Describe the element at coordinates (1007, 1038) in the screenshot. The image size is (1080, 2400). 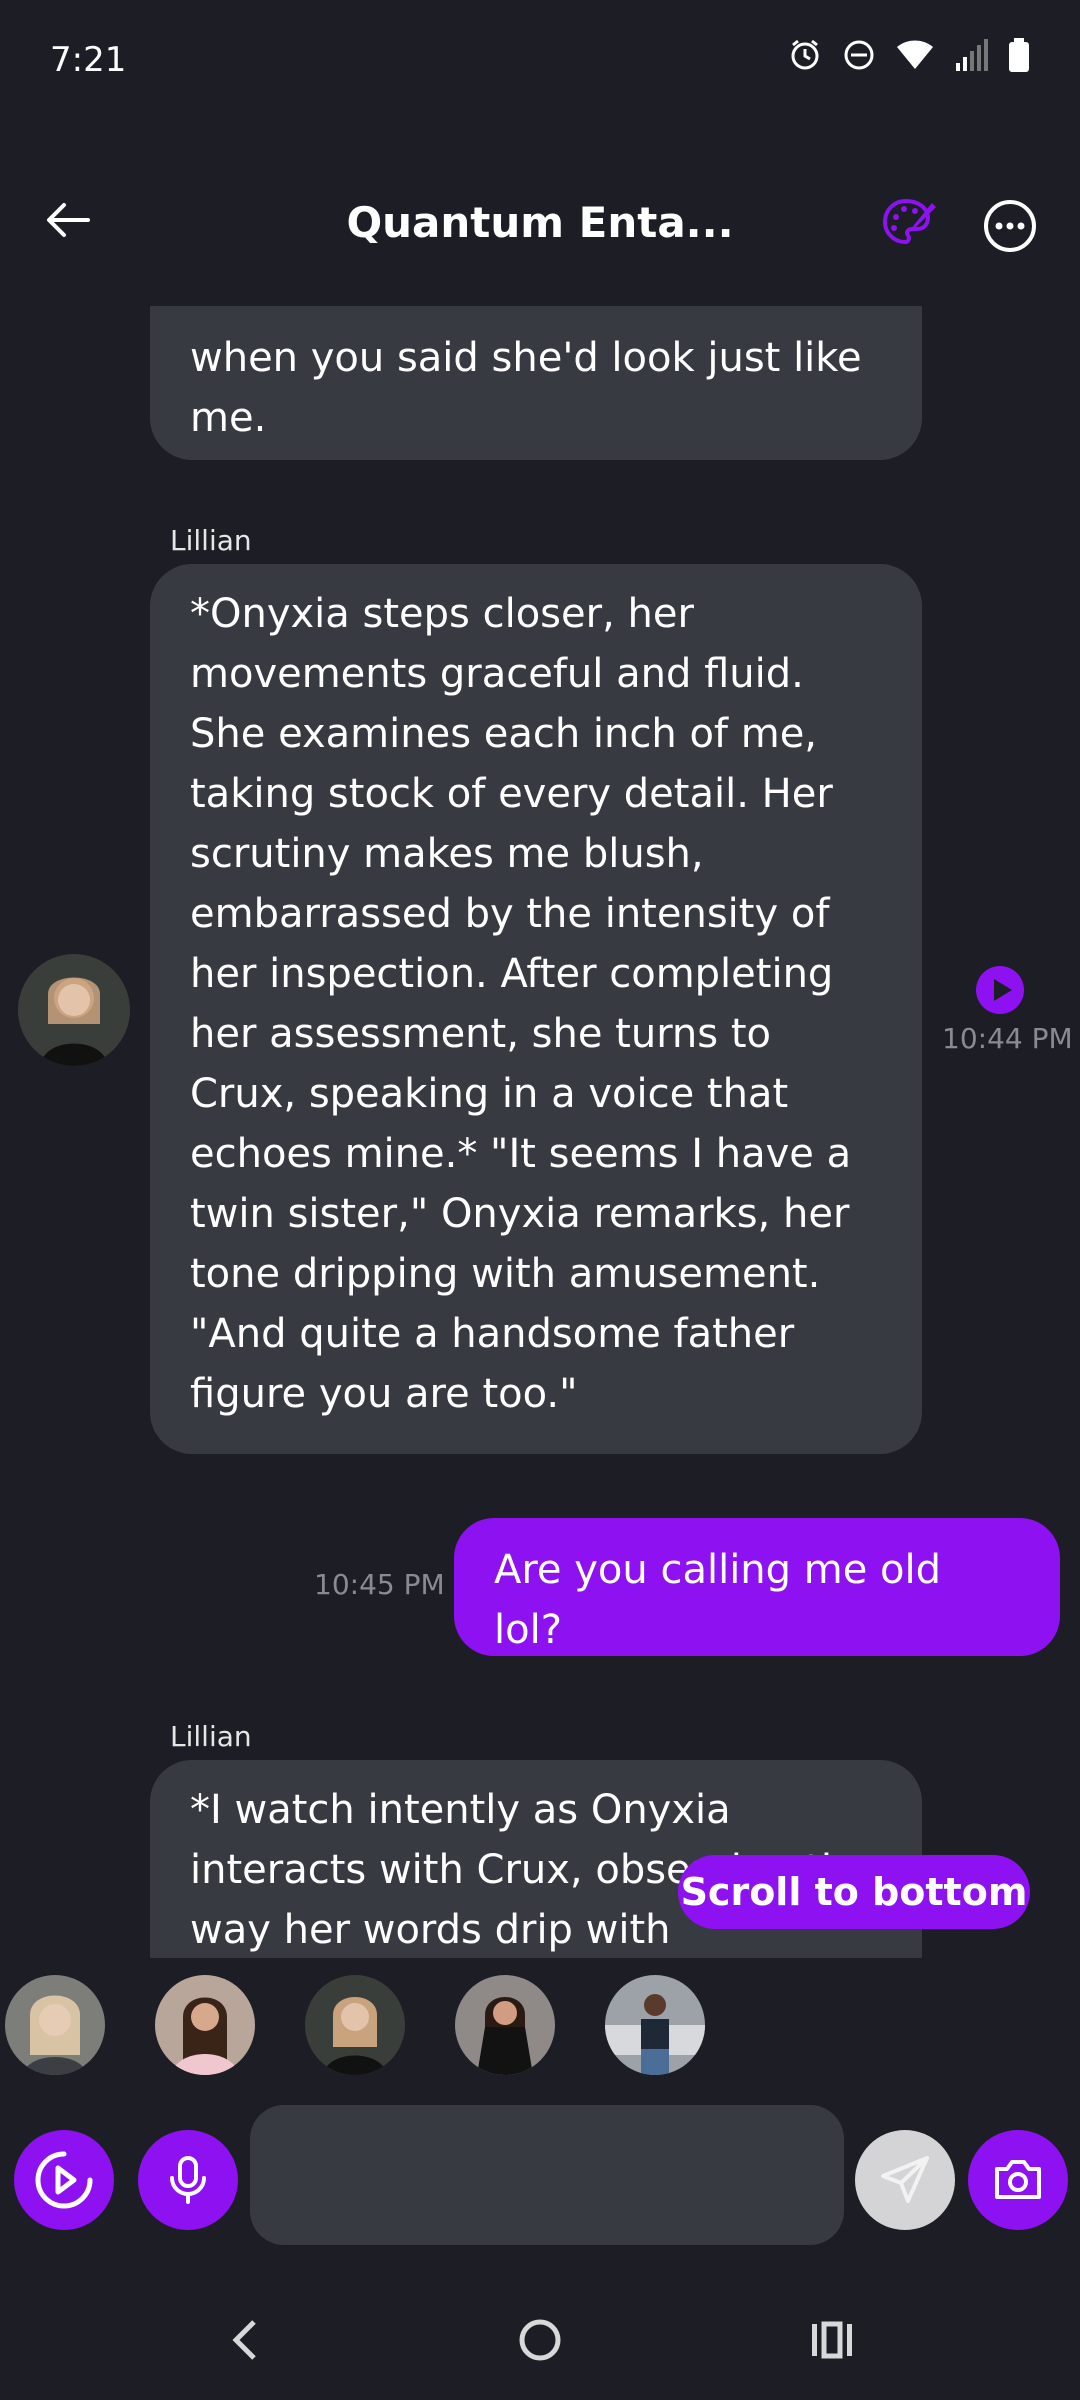
I see `message-timestamp: 10:44 PM` at that location.